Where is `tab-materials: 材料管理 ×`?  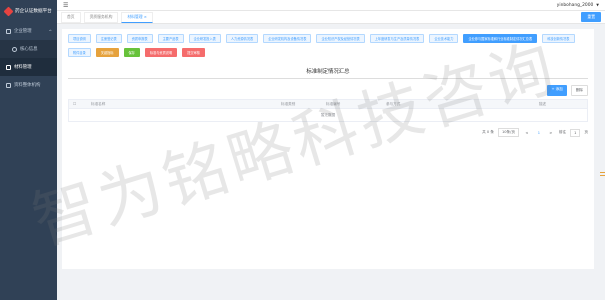 tab-materials: 材料管理 × is located at coordinates (137, 17).